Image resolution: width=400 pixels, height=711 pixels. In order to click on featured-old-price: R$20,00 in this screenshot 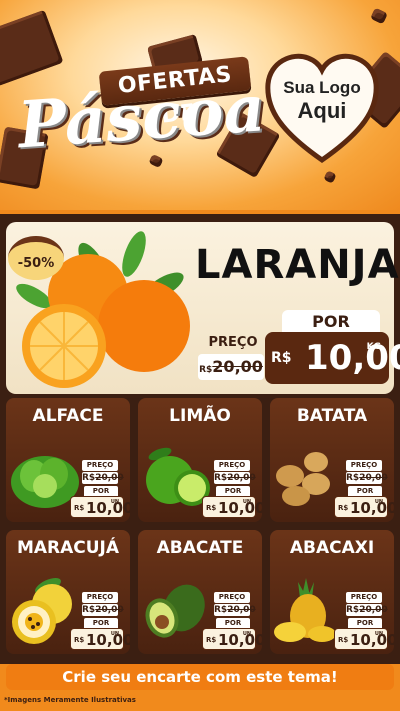, I will do `click(231, 367)`.